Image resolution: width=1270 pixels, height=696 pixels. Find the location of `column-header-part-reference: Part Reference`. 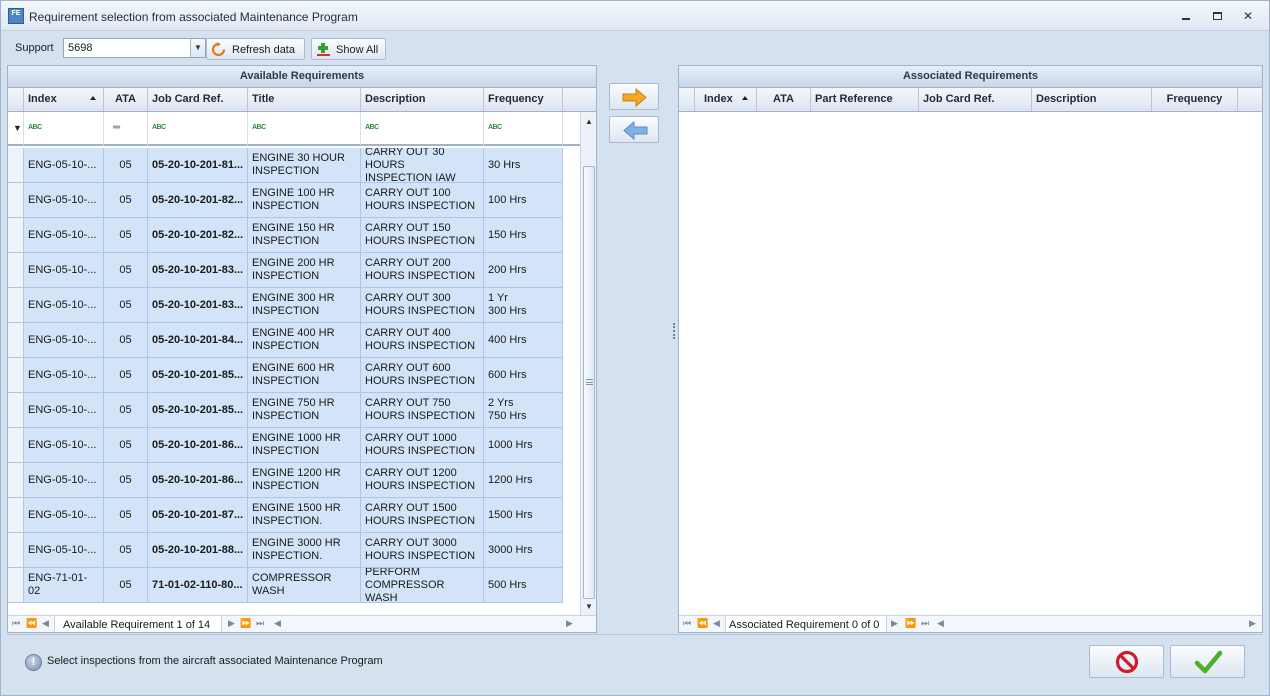

column-header-part-reference: Part Reference is located at coordinates (865, 99).